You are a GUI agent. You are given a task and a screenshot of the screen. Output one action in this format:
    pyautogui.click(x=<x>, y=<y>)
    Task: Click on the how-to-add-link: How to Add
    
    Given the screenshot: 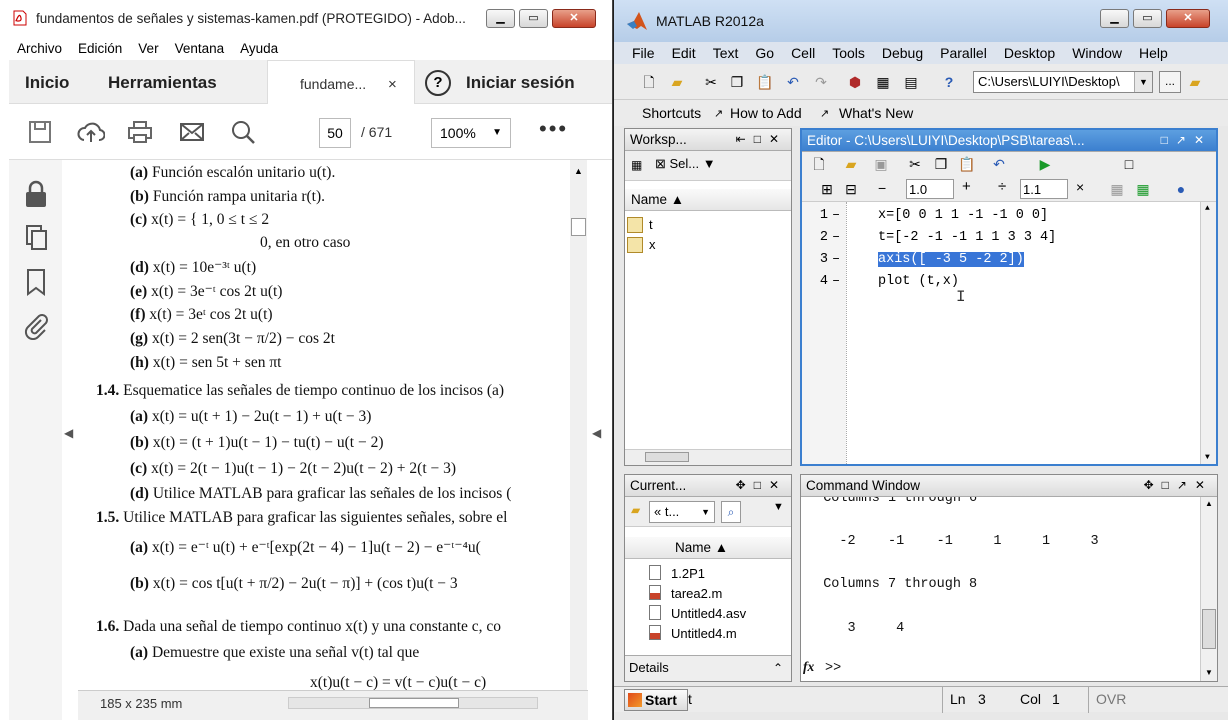 What is the action you would take?
    pyautogui.click(x=766, y=113)
    